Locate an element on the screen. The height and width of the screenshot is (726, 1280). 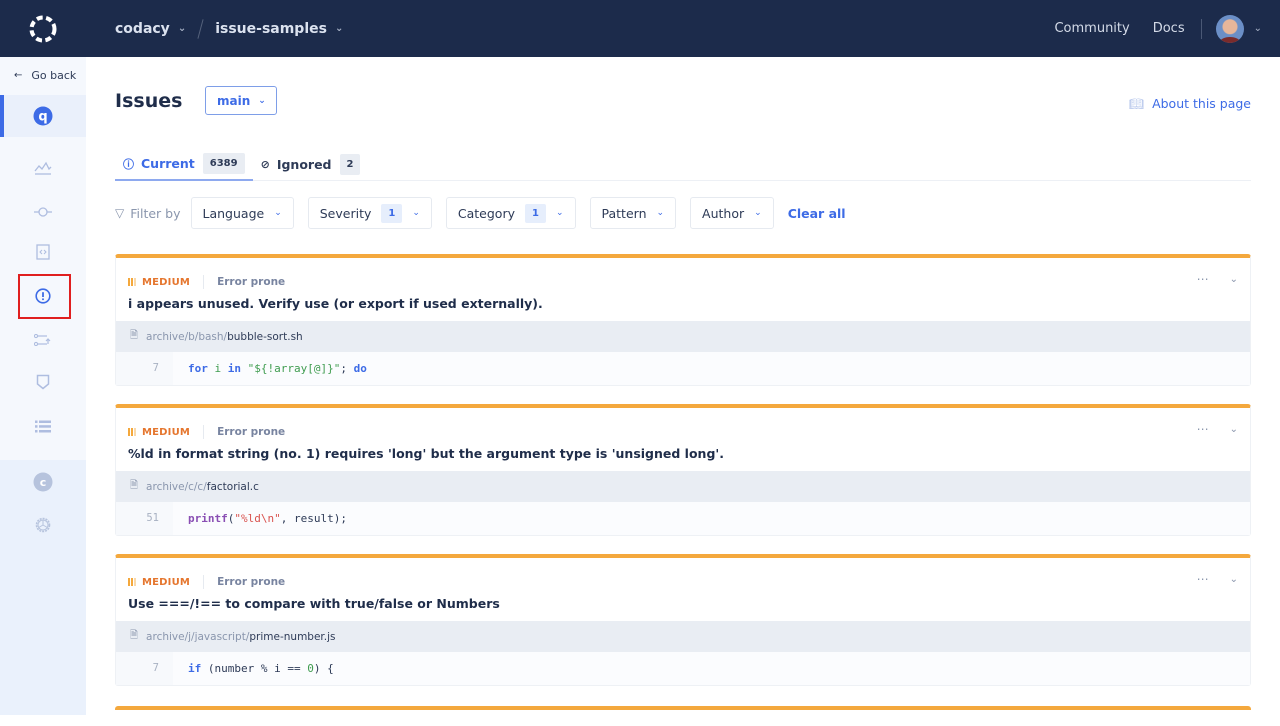
file-name: prime-number.js is located at coordinates (292, 636).